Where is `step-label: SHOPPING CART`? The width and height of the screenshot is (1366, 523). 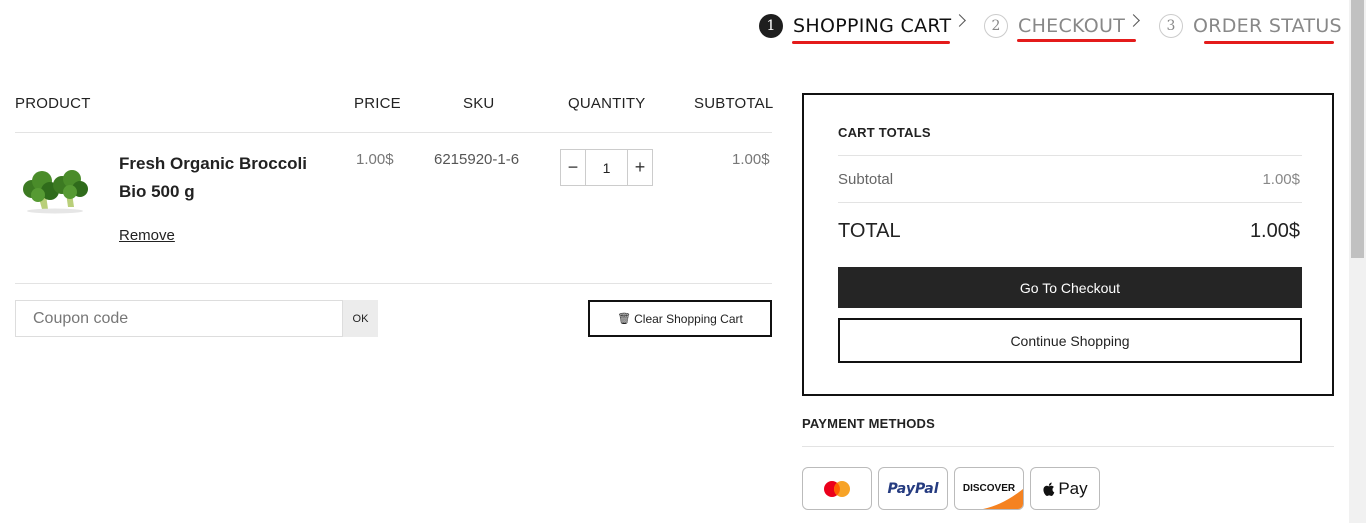 step-label: SHOPPING CART is located at coordinates (872, 26).